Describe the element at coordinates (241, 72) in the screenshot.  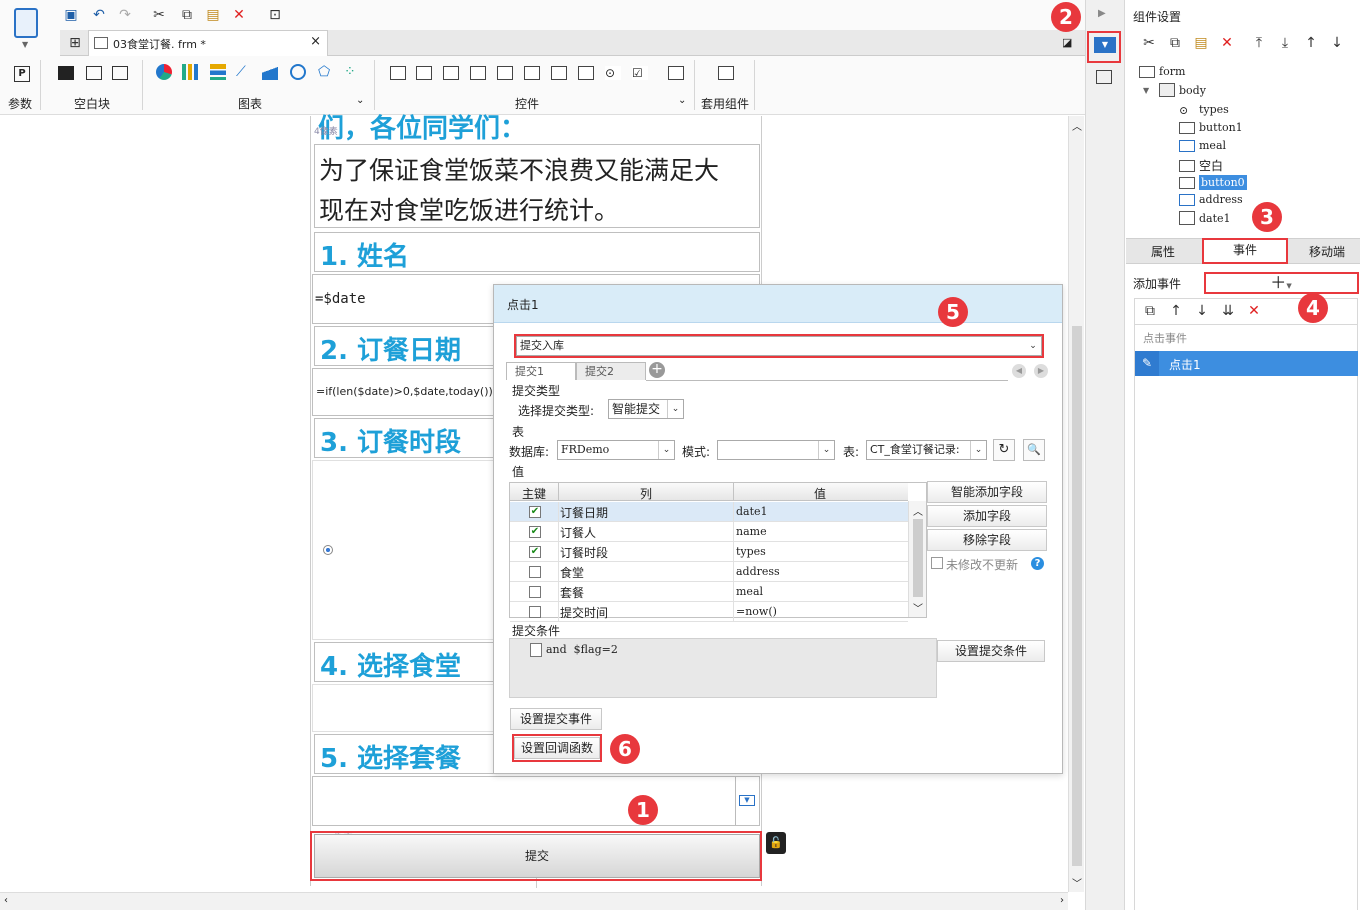
I see `line-chart-icon: ⟋` at that location.